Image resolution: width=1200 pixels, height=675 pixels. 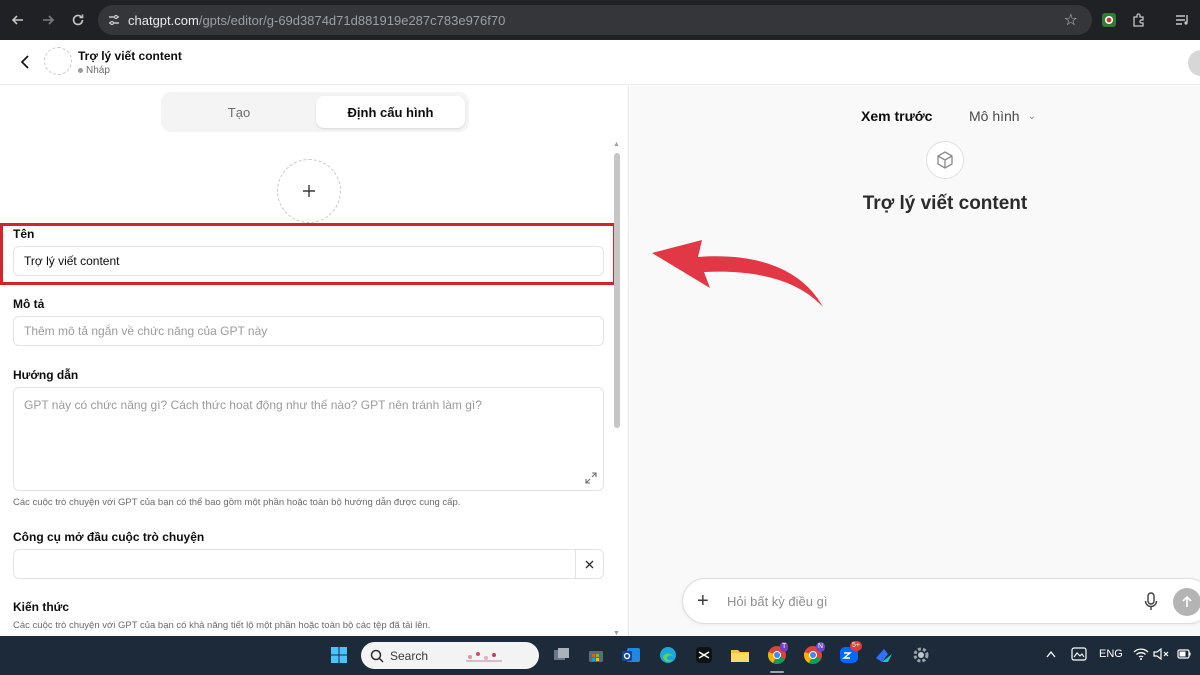 I want to click on wifi-icon, so click(x=1141, y=655).